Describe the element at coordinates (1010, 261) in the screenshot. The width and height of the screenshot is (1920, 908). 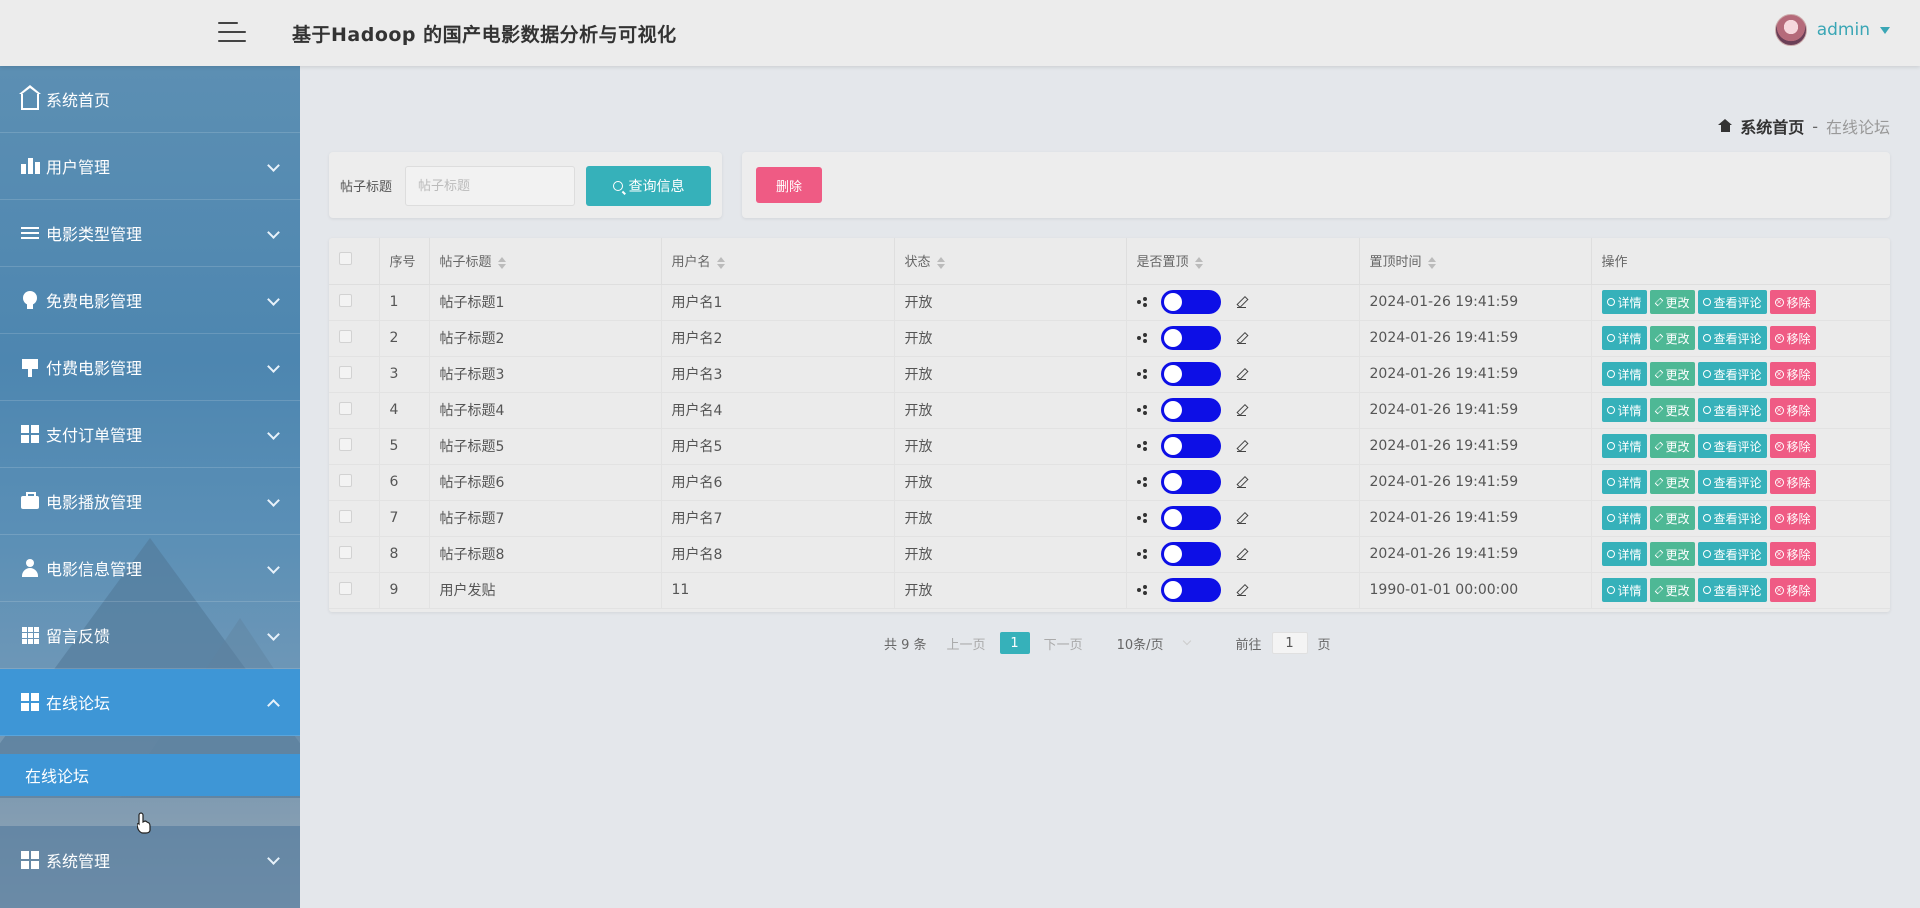
I see `header-status: 状态` at that location.